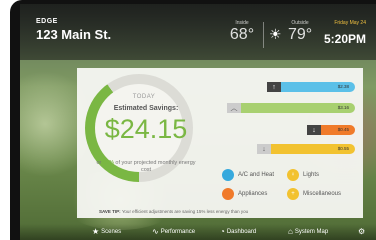  Describe the element at coordinates (178, 231) in the screenshot. I see `nav-label: Performance` at that location.